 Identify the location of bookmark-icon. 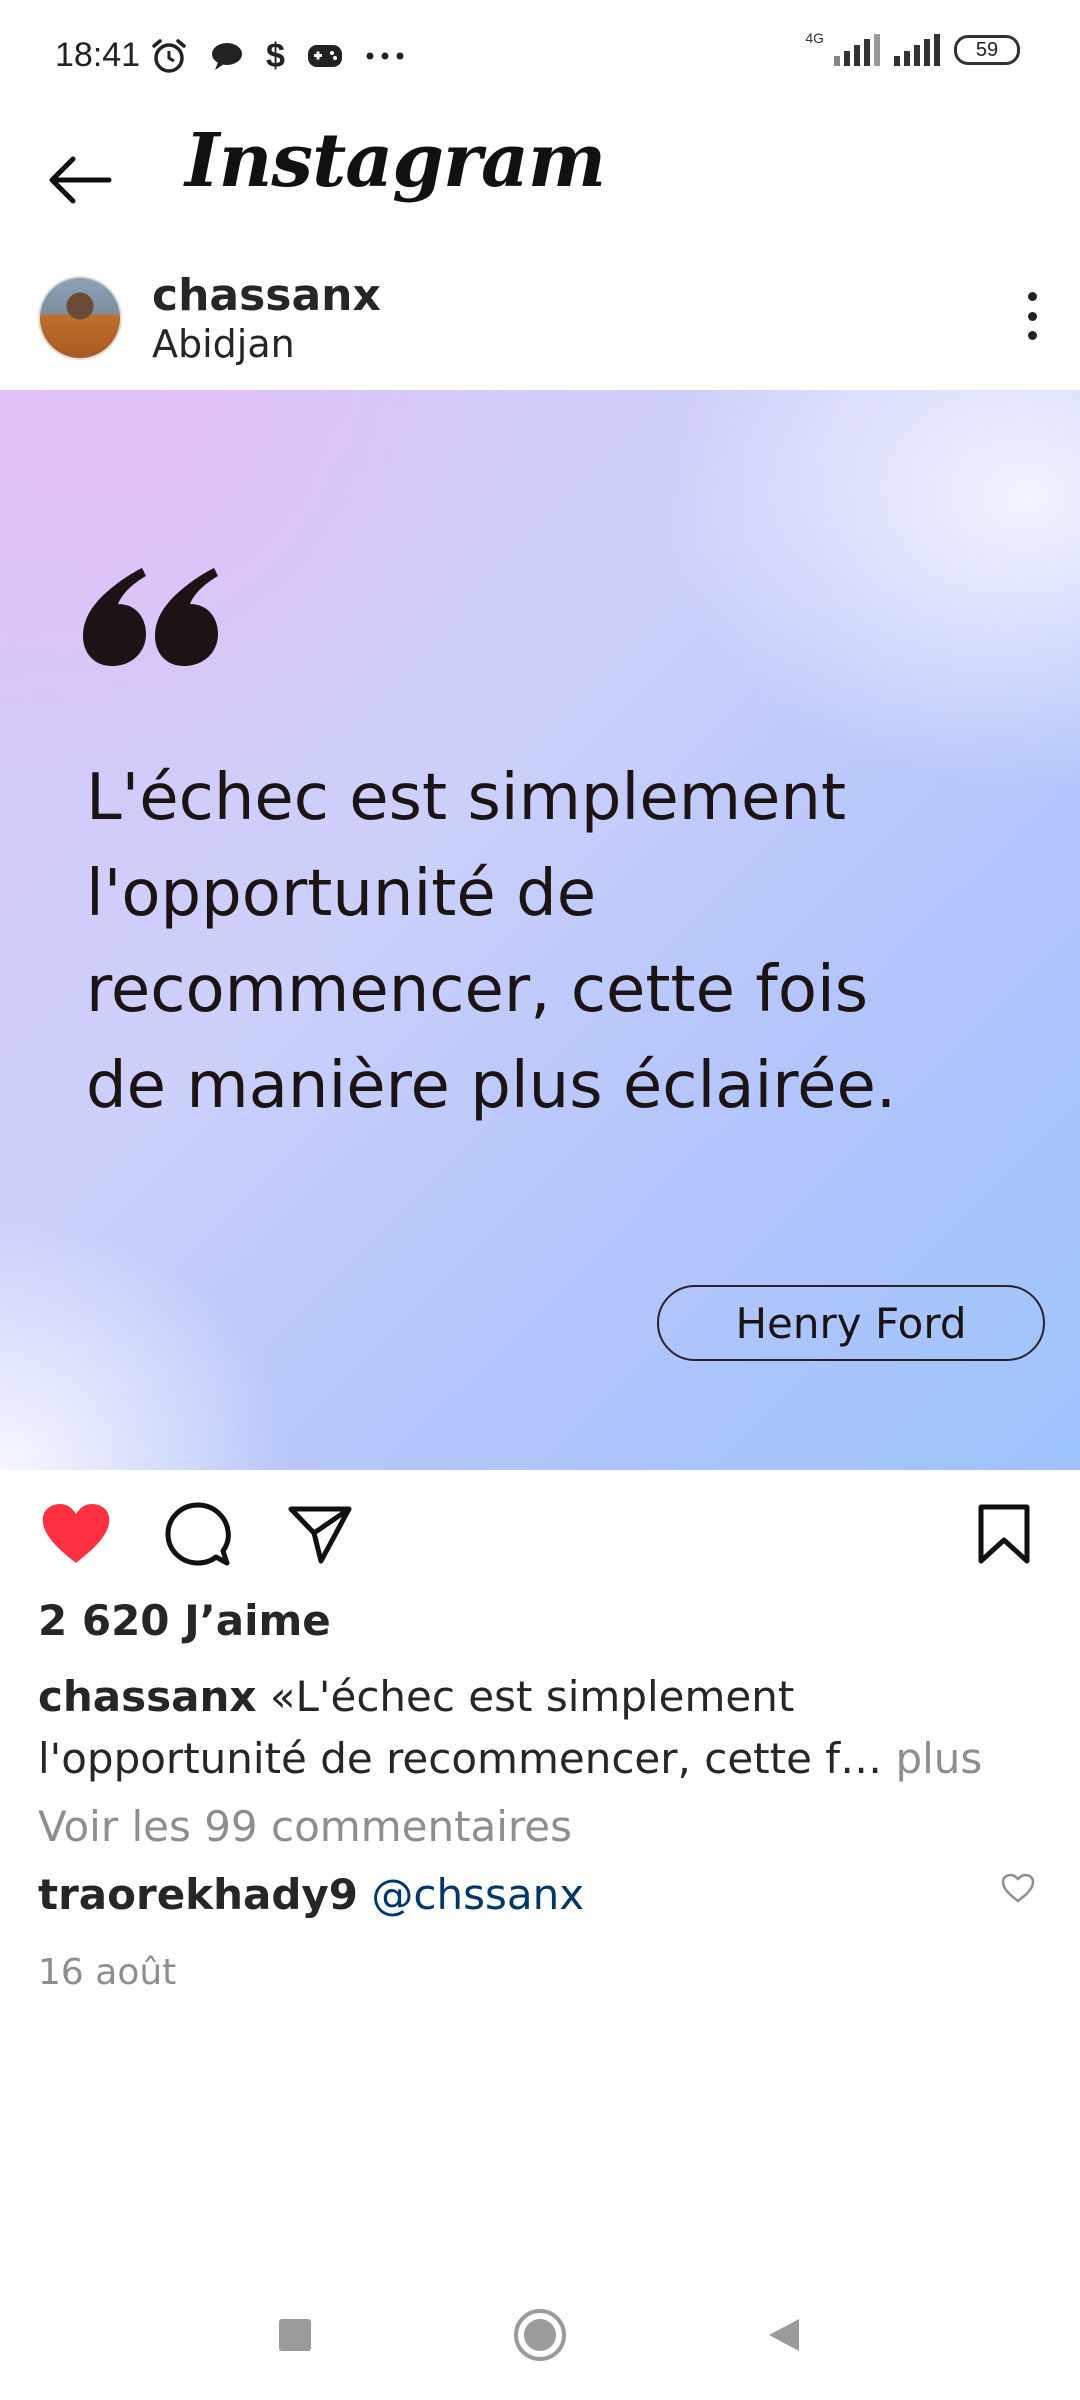
(1004, 1534).